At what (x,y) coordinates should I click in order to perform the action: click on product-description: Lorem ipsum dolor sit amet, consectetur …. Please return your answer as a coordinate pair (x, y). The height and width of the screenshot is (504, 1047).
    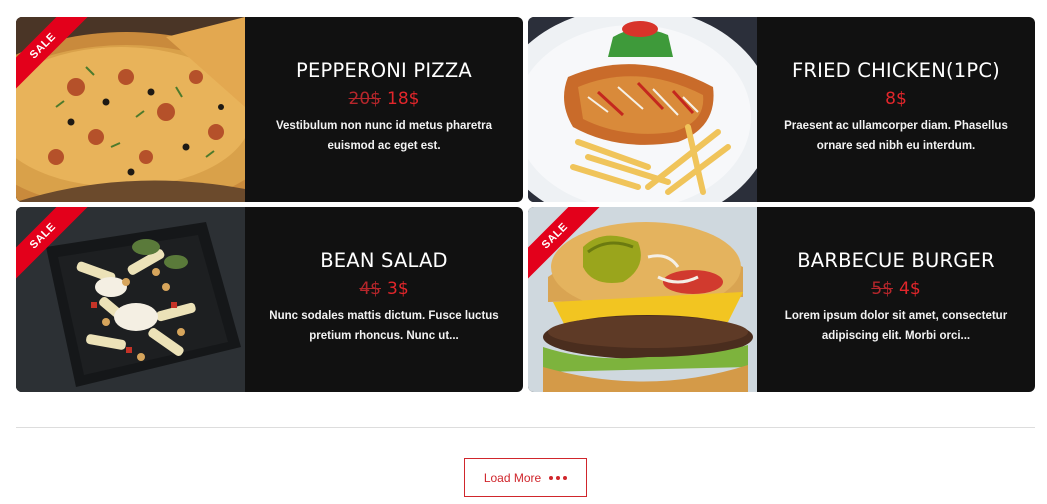
    Looking at the image, I should click on (896, 326).